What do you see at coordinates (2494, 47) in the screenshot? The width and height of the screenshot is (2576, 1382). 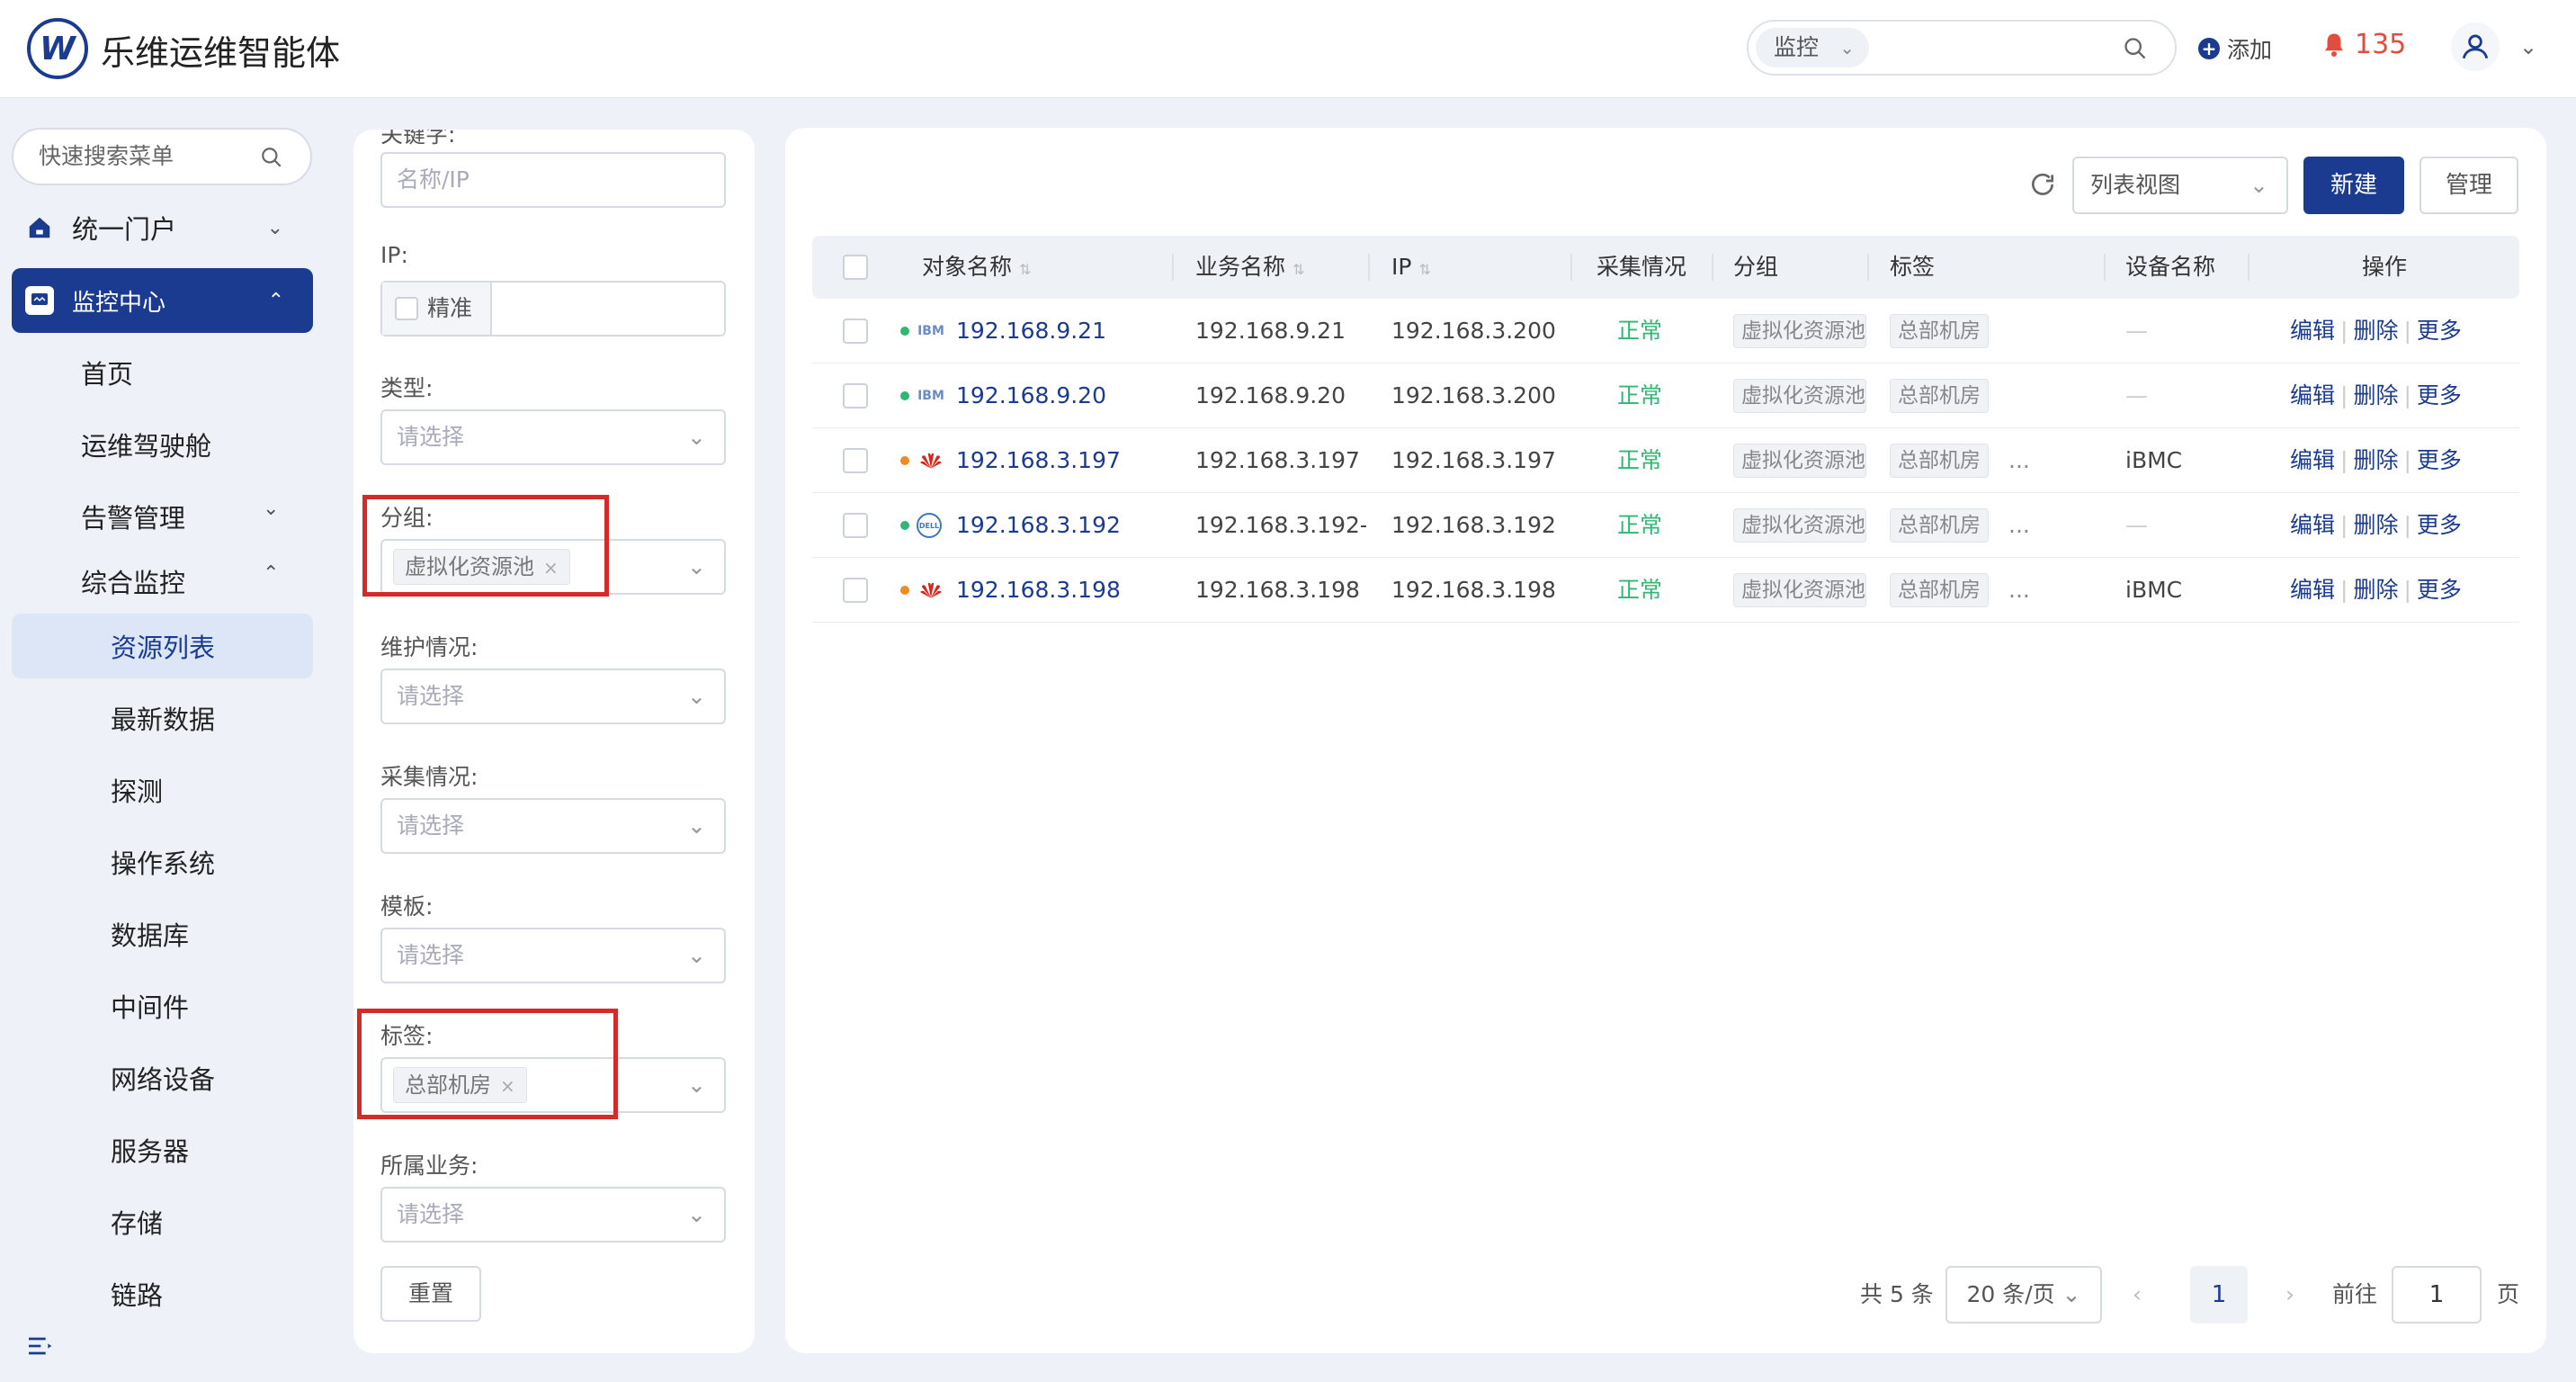 I see `user-menu: ⌄` at bounding box center [2494, 47].